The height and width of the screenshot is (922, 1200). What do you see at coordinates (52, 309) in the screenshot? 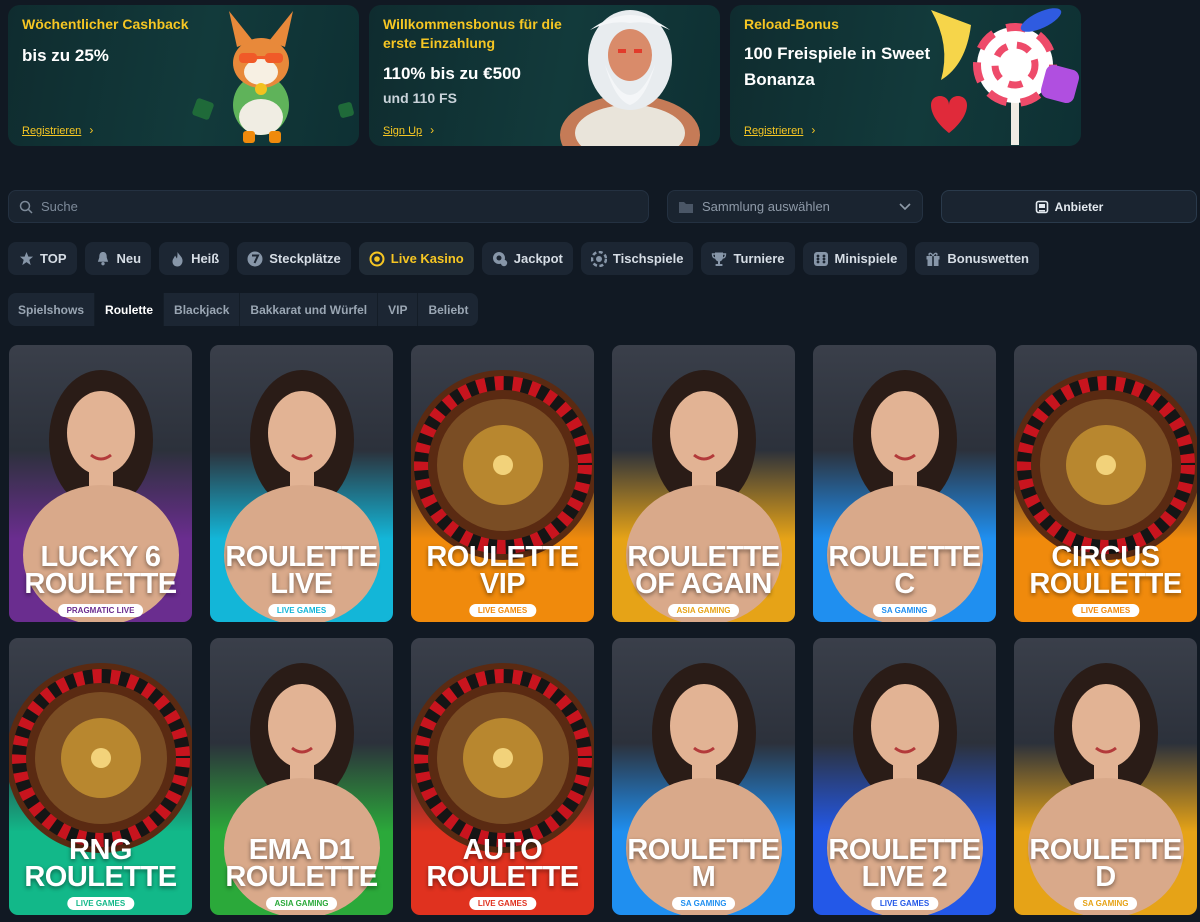
I see `subtab-game-shows: Spielshows` at bounding box center [52, 309].